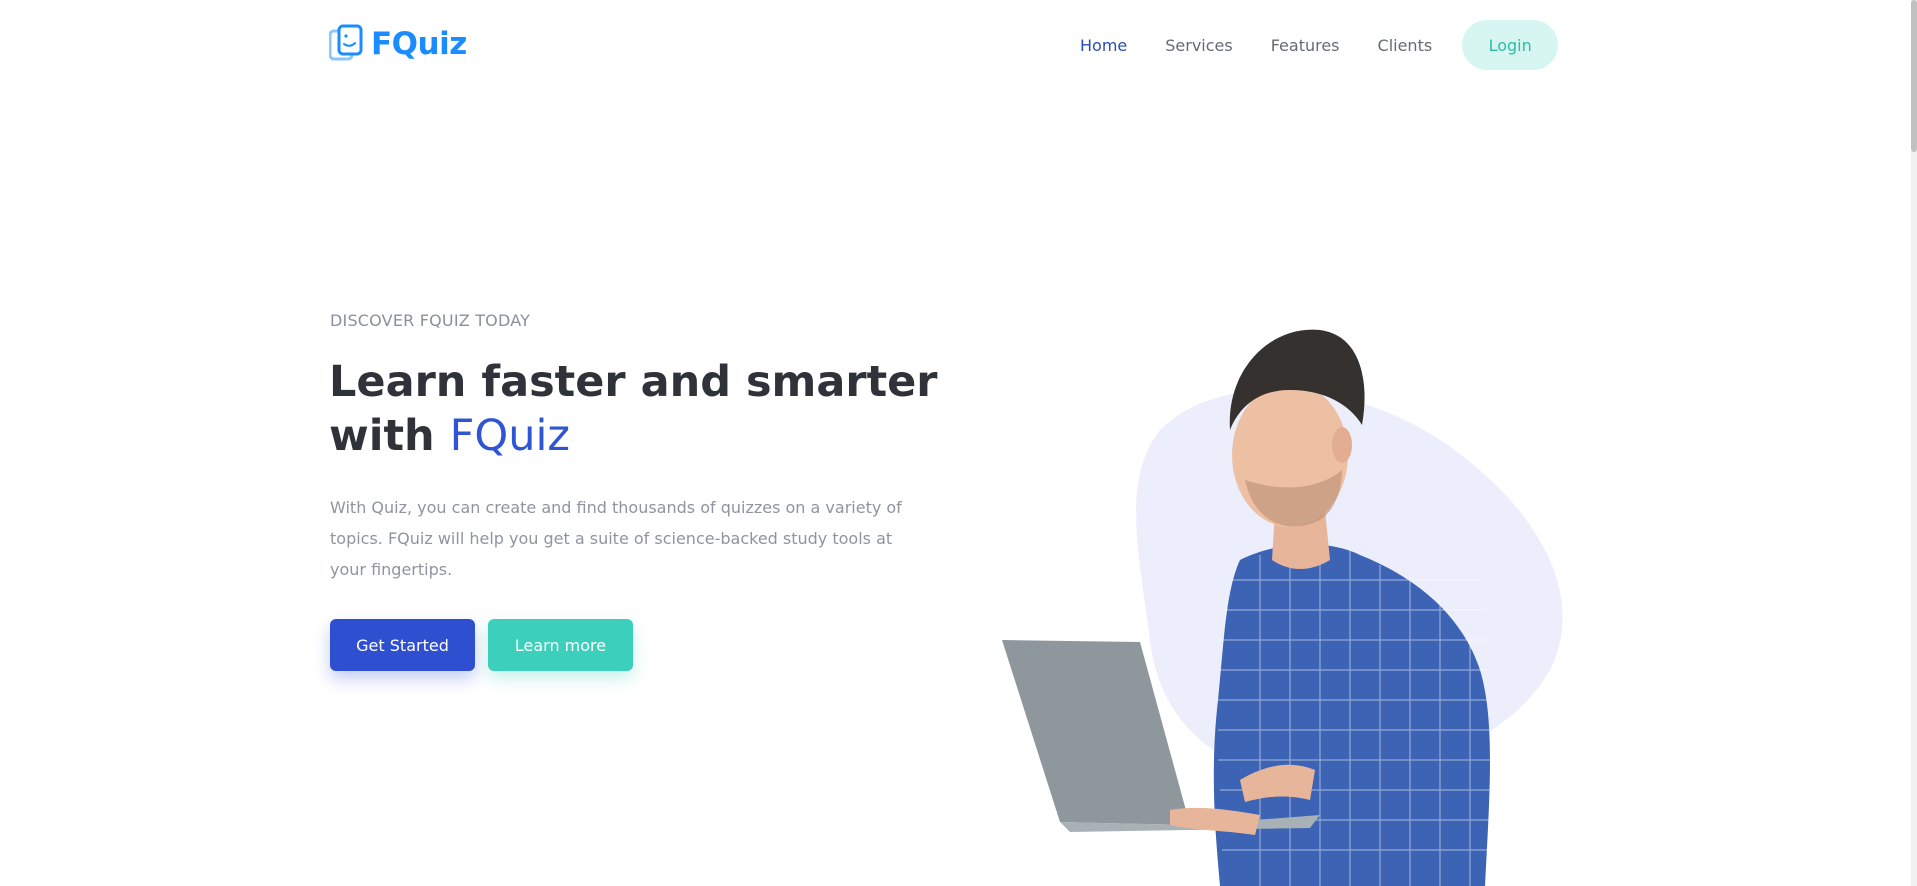 The width and height of the screenshot is (1917, 886). Describe the element at coordinates (389, 436) in the screenshot. I see `headline-line-2-prefix: with` at that location.